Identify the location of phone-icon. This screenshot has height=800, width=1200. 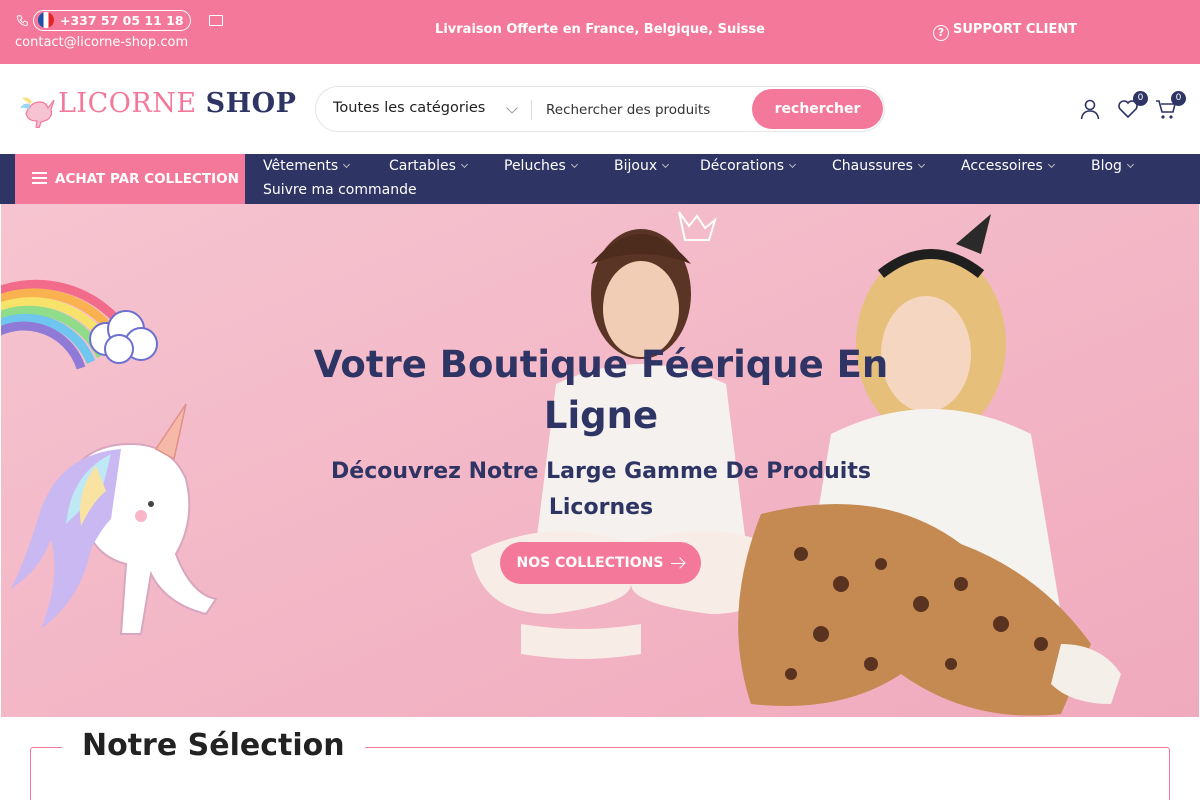
(22, 20).